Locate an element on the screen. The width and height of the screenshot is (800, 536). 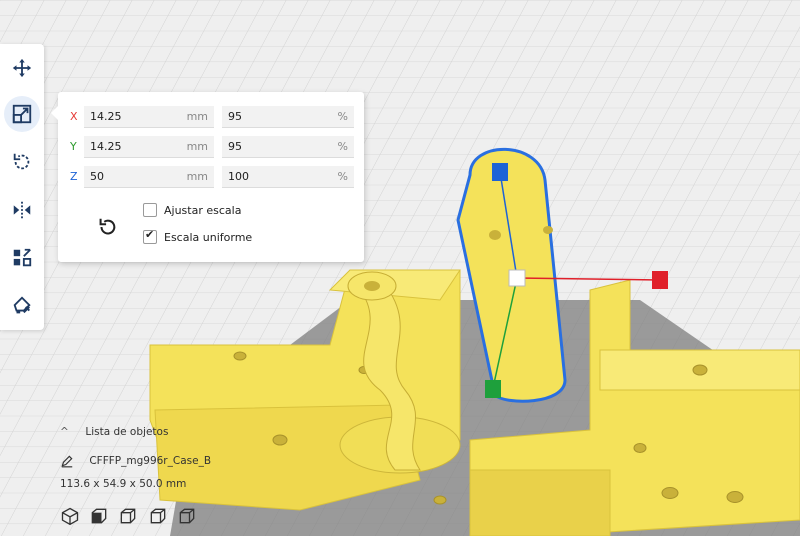
object-list-header: ^ Lista de objetos is located at coordinates (160, 432).